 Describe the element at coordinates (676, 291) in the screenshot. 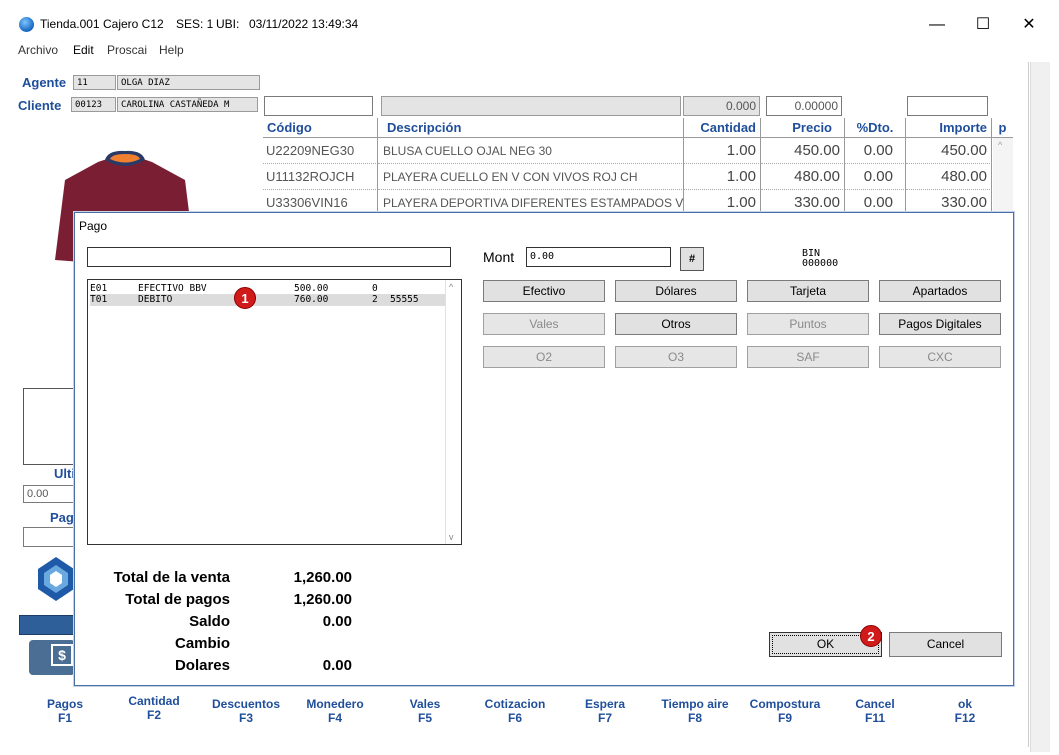

I see `dolares-button: Dólares` at that location.